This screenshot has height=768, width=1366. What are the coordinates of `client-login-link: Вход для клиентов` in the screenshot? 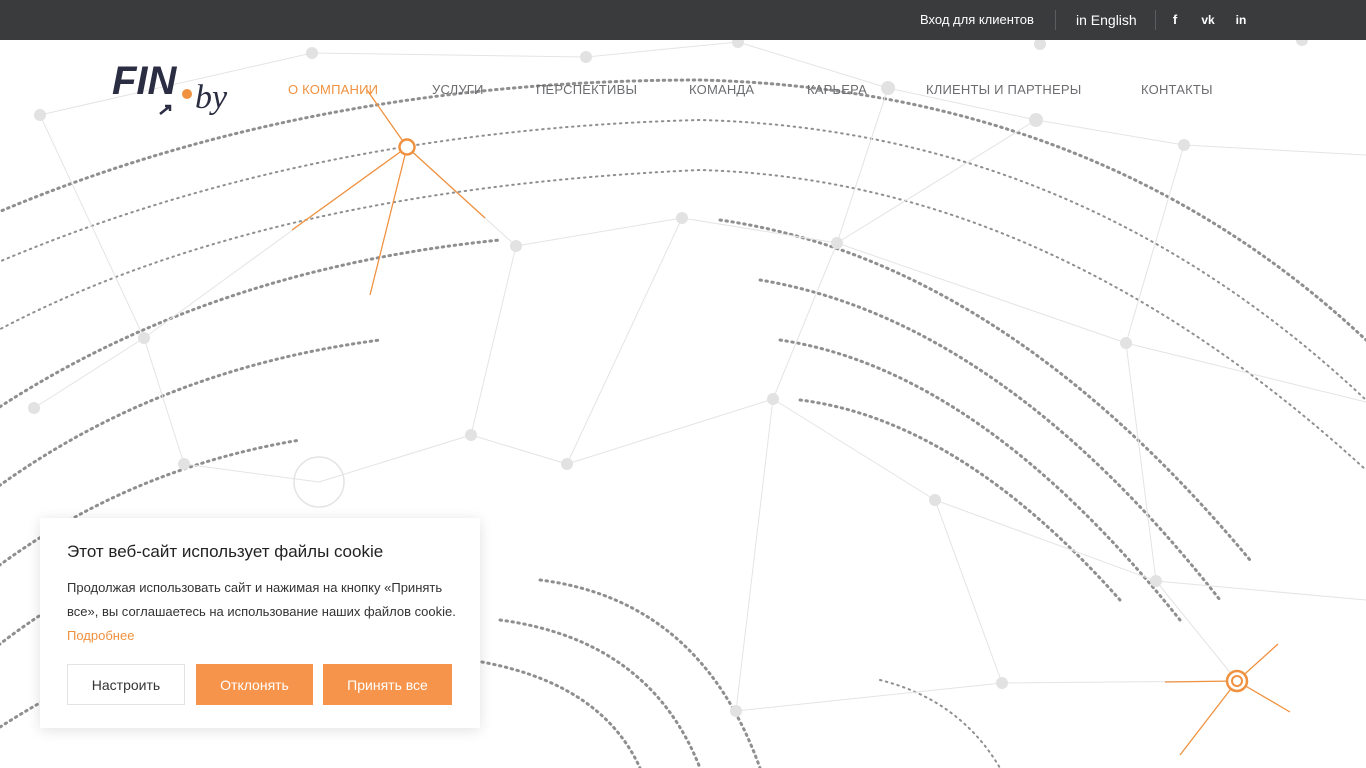 It's located at (977, 19).